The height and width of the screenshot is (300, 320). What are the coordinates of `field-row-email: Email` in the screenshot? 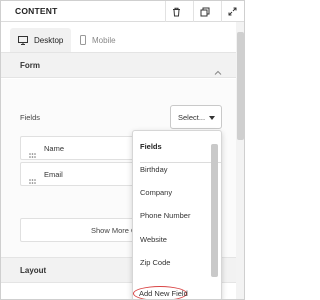 It's located at (80, 174).